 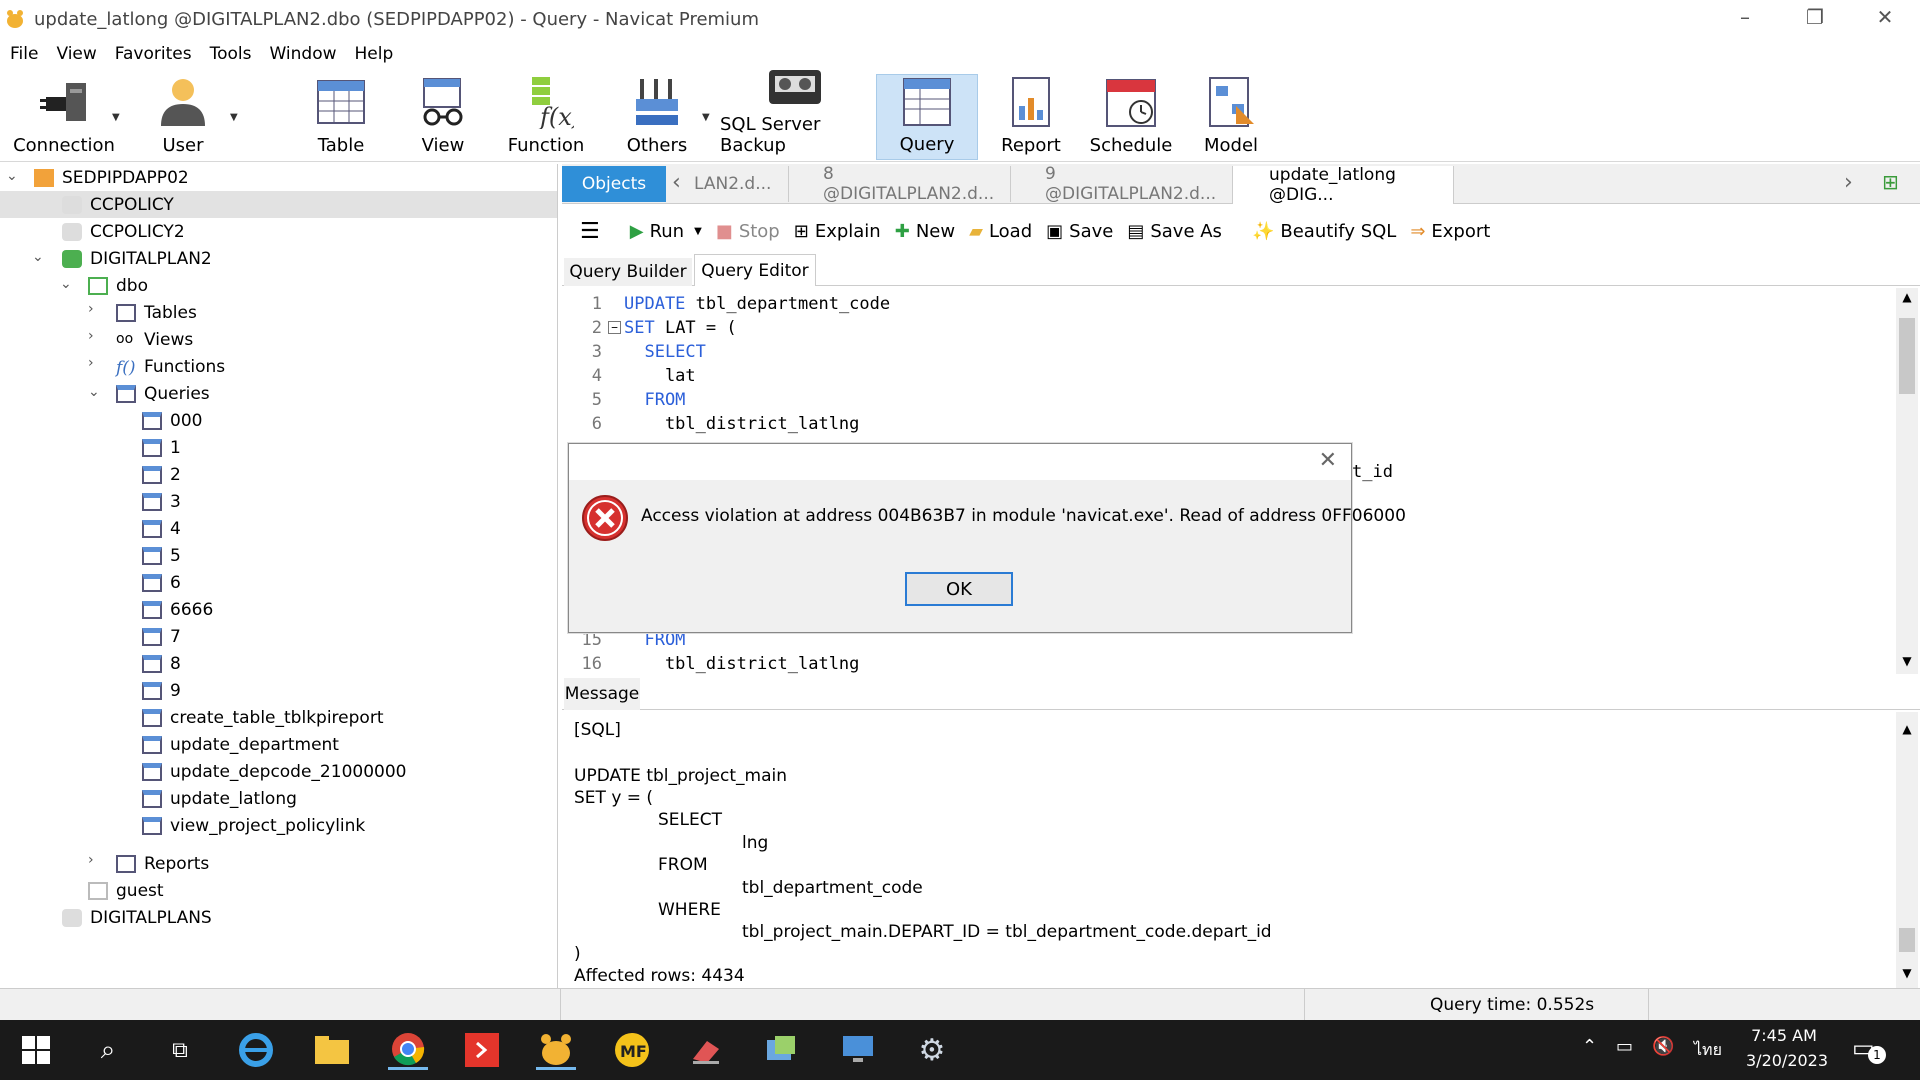 I want to click on beautify-sql-button: ✨ Beautify SQL, so click(x=1324, y=231).